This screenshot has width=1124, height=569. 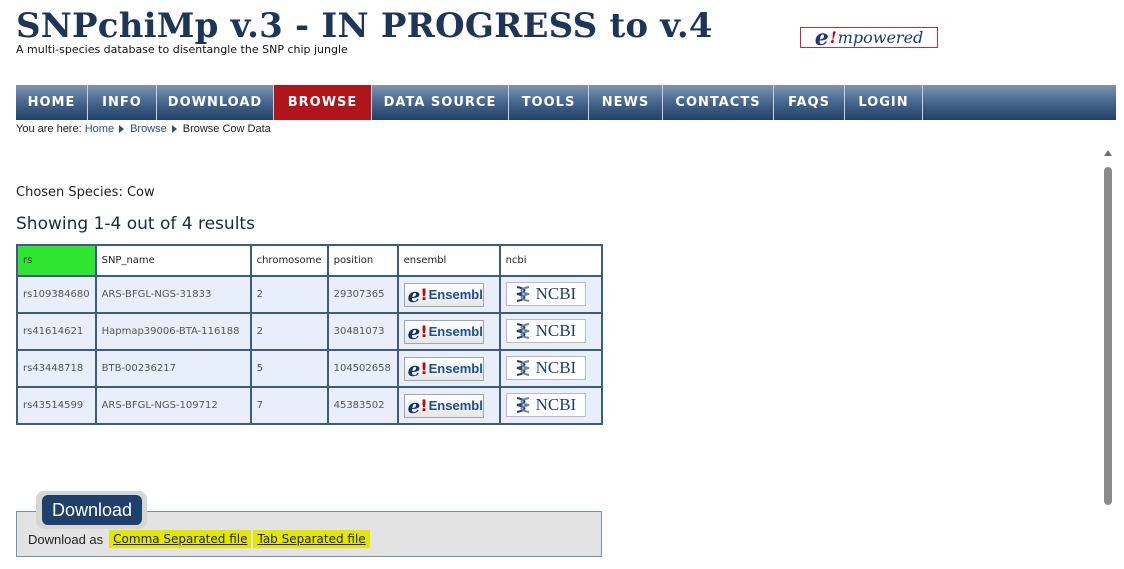 I want to click on nav-data-source: DATA SOURCE, so click(x=440, y=102).